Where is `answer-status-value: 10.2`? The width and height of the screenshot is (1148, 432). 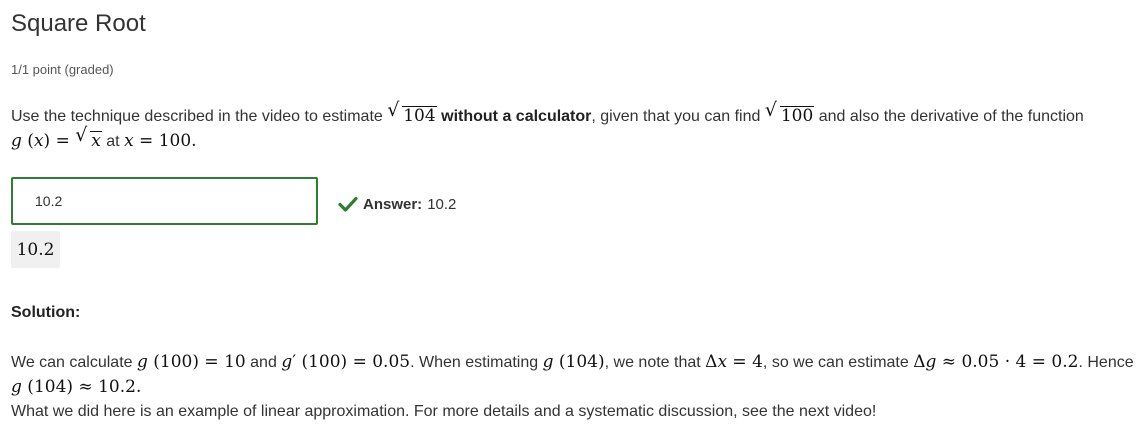
answer-status-value: 10.2 is located at coordinates (442, 204).